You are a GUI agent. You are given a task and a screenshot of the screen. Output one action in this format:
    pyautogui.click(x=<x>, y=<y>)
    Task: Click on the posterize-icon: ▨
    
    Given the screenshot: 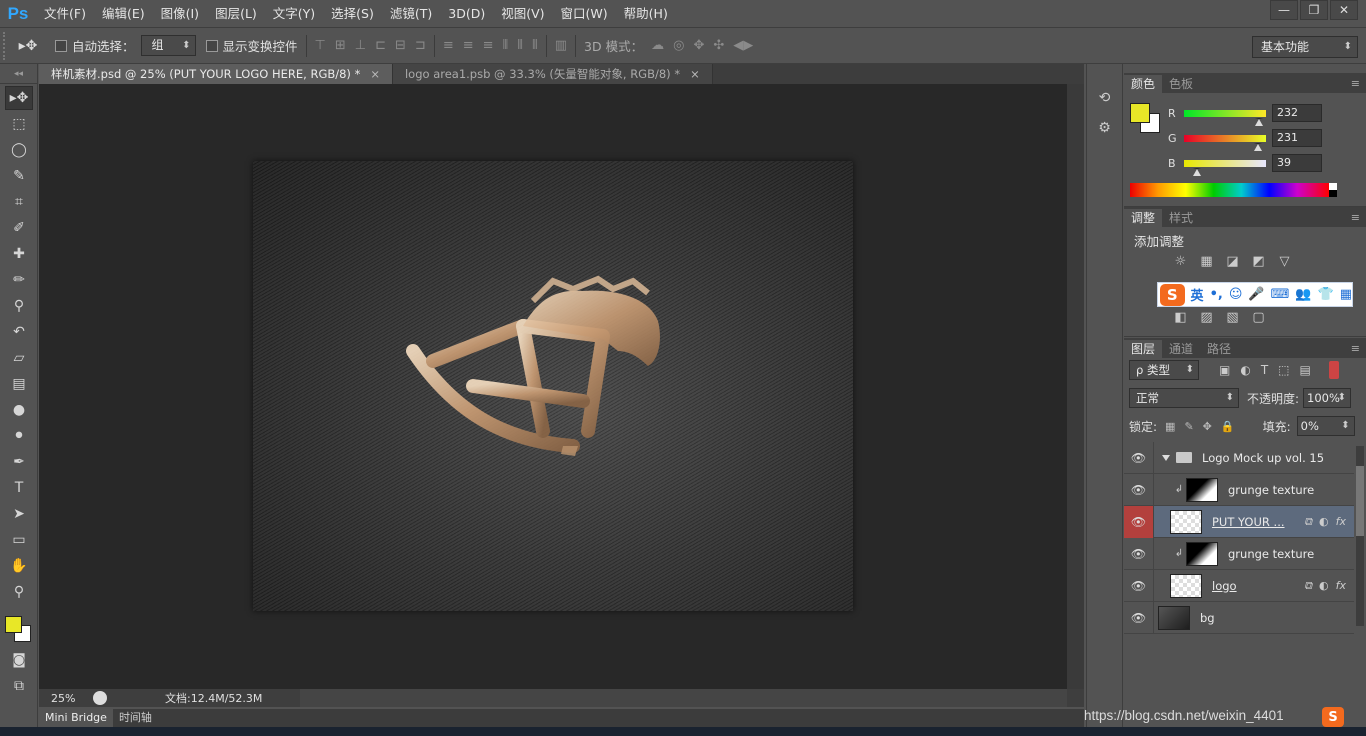 What is the action you would take?
    pyautogui.click(x=1206, y=317)
    